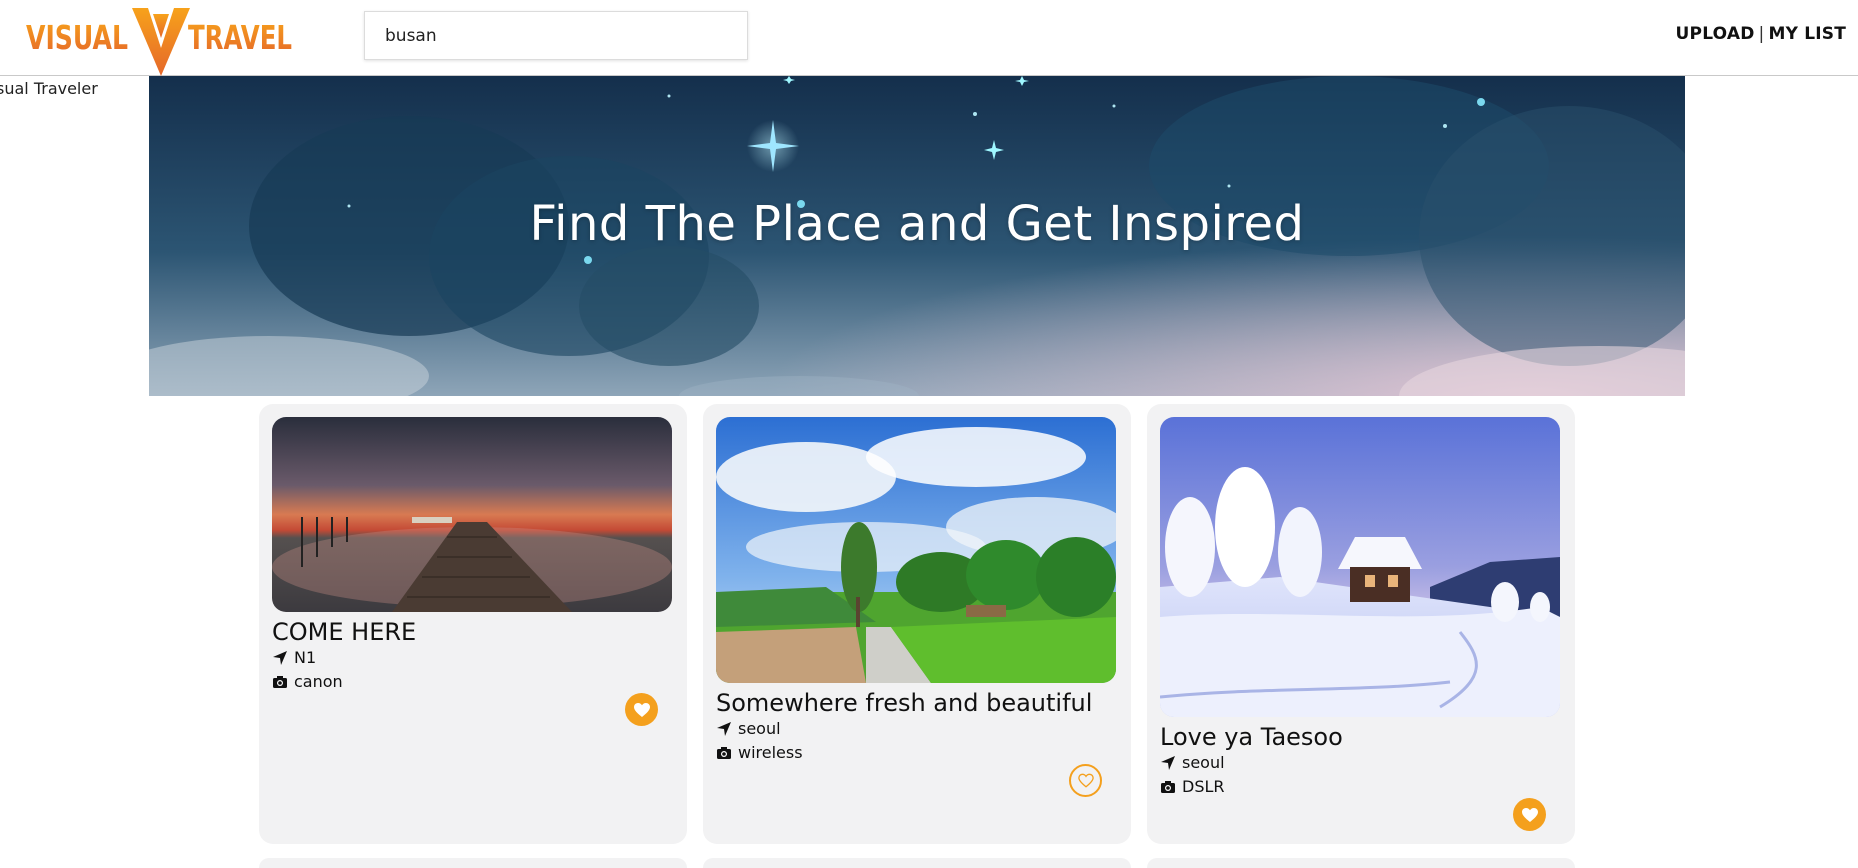 This screenshot has width=1858, height=868. Describe the element at coordinates (473, 624) in the screenshot. I see `photo-card: COME HERE N1 canon` at that location.